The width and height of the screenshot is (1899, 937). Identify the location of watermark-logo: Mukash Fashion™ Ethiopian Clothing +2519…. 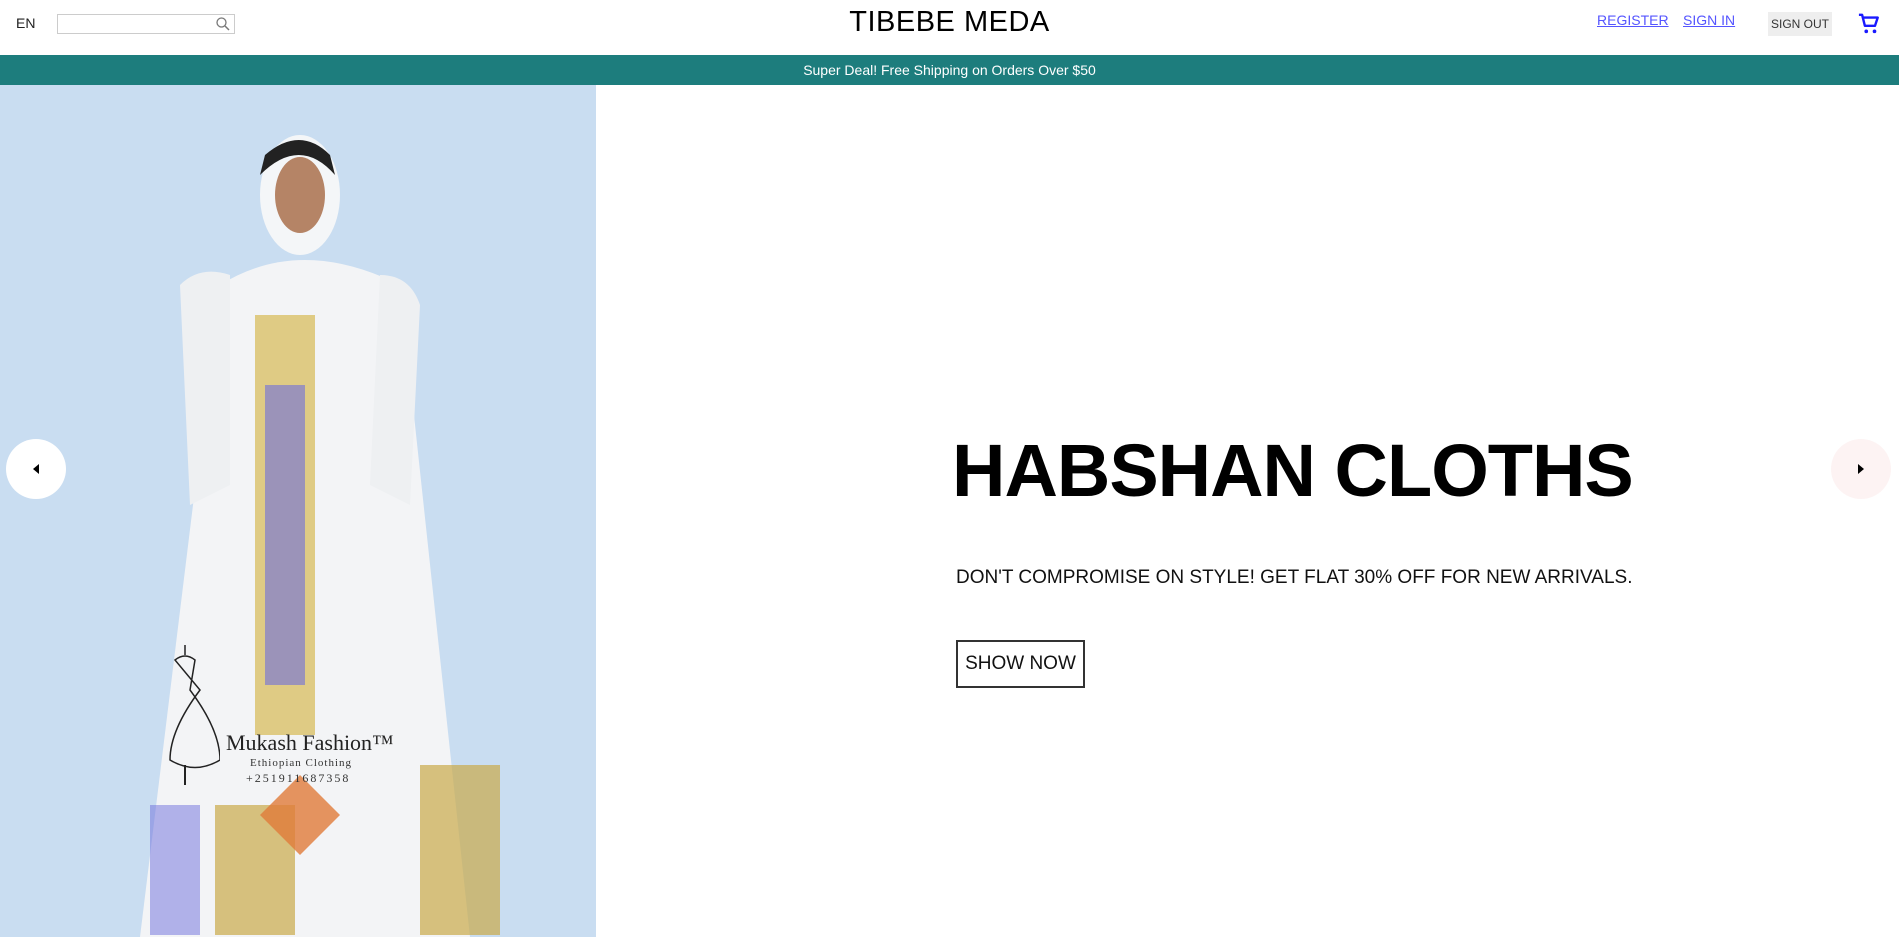
(265, 715).